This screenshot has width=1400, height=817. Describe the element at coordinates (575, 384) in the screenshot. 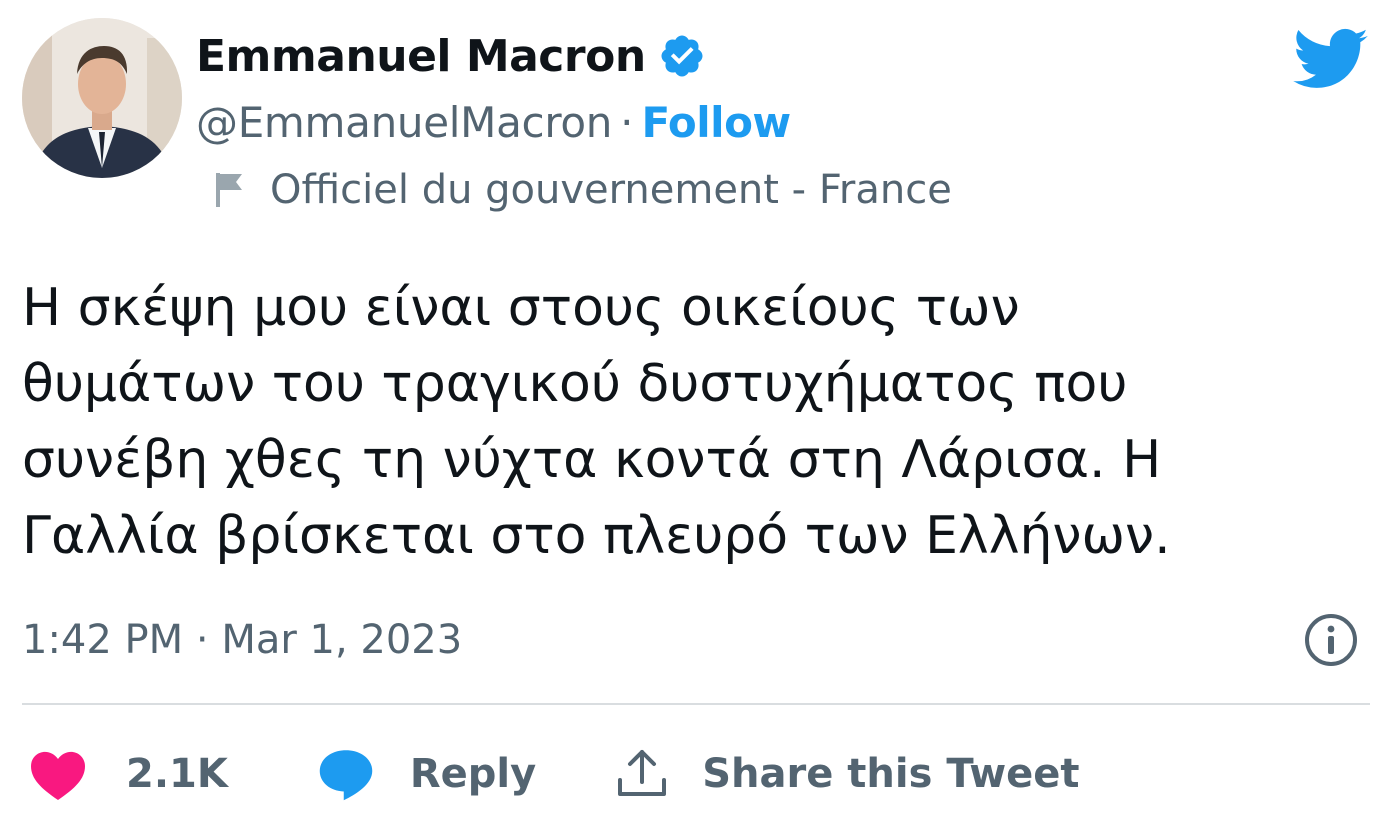

I see `tweet-text-line: θυμάτων του τραγικού δυστυχήματος που` at that location.